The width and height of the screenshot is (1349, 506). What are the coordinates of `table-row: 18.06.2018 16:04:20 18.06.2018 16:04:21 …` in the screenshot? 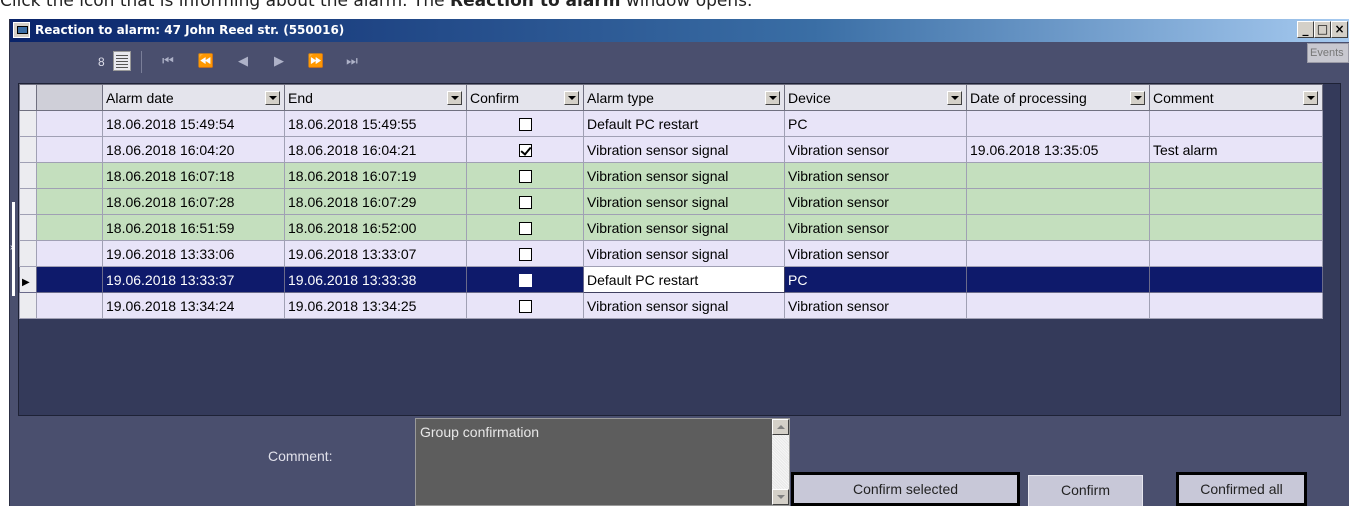 It's located at (671, 149).